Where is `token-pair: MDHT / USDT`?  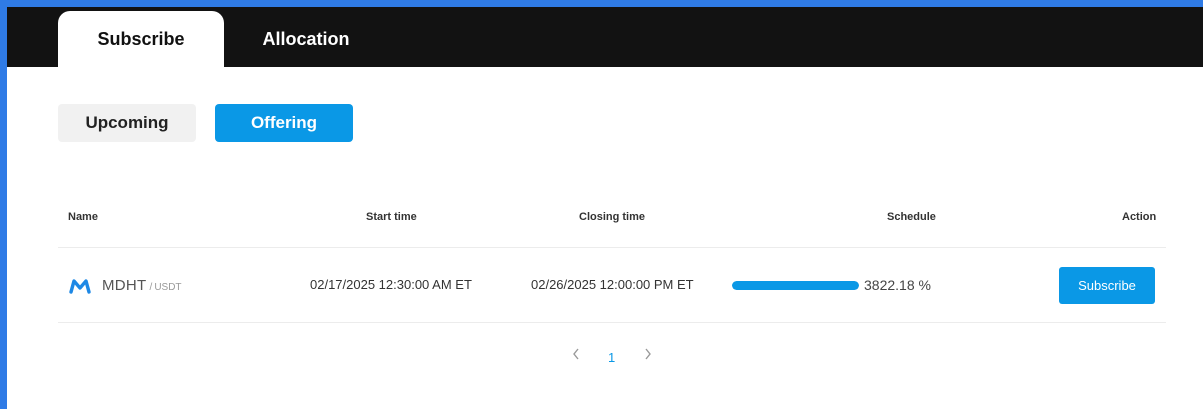
token-pair: MDHT / USDT is located at coordinates (142, 285).